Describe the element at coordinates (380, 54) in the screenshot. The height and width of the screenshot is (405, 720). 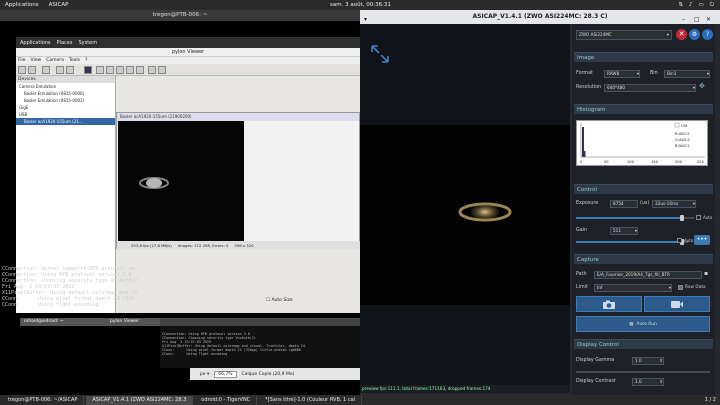
I see `fullscreen-icon` at that location.